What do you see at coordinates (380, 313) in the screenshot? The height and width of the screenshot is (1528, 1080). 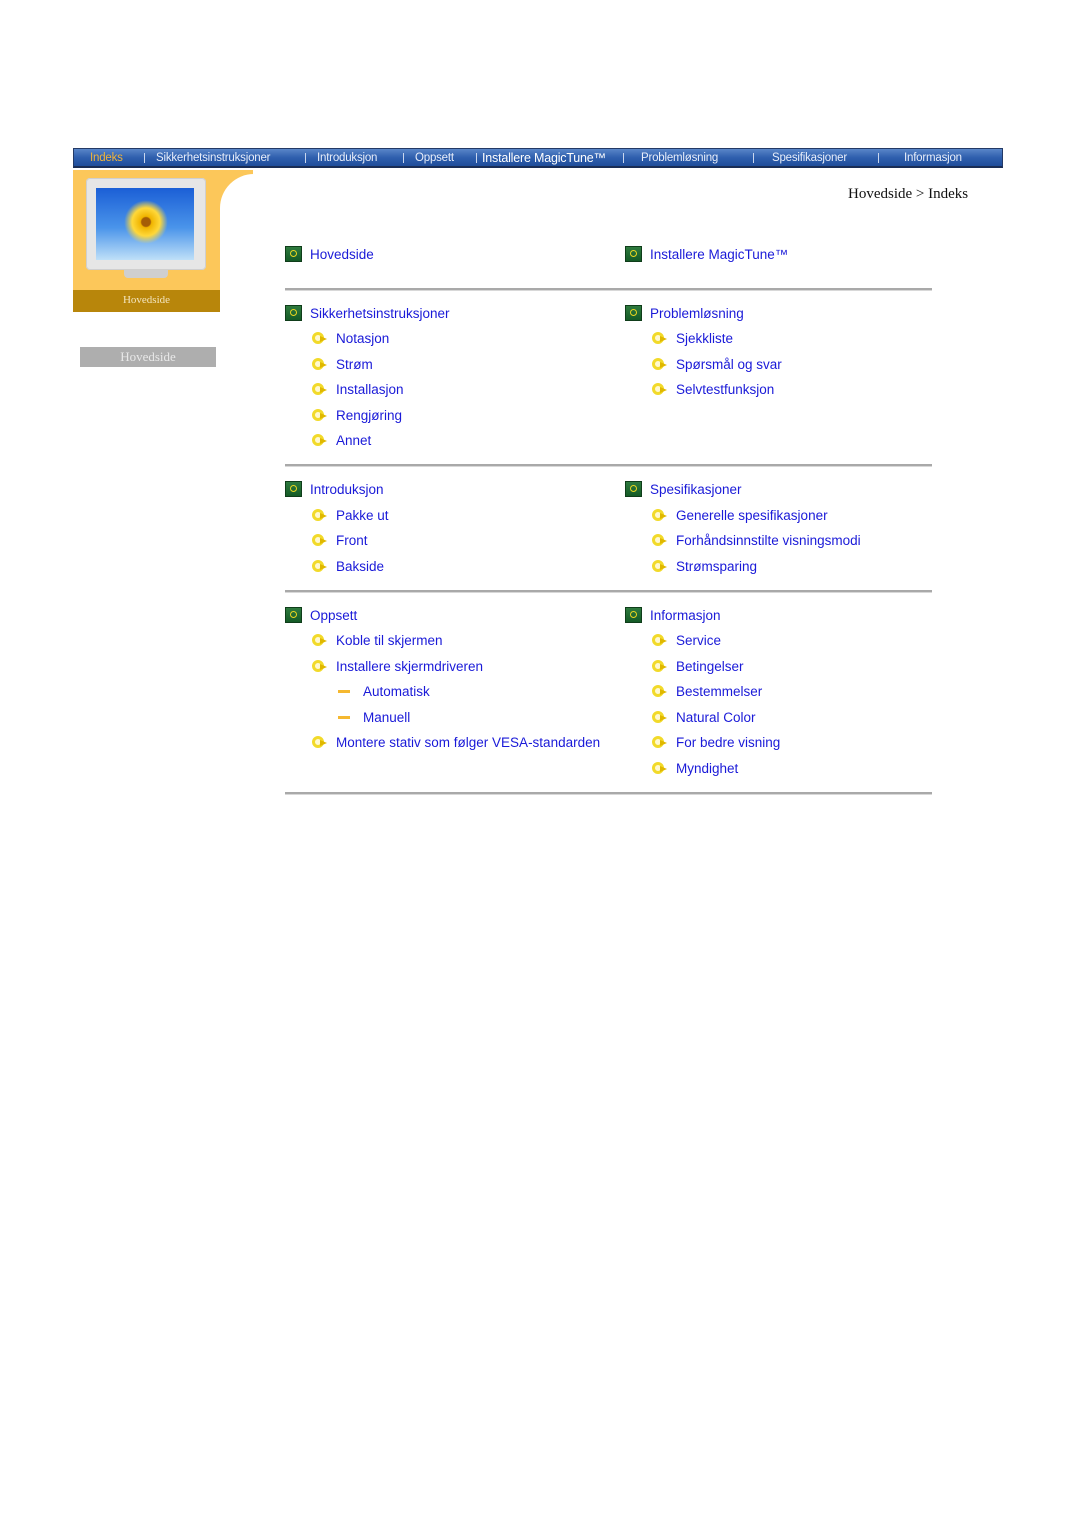 I see `link-sikkerhetsinstruksjoner: Sikkerhetsinstruksjoner` at bounding box center [380, 313].